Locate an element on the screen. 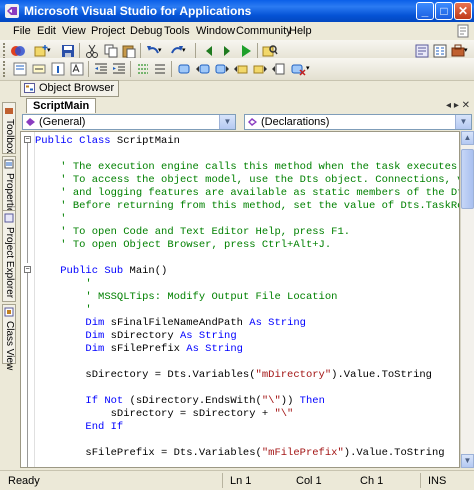 This screenshot has height=490, width=474. find-in-files-icon is located at coordinates (270, 51).